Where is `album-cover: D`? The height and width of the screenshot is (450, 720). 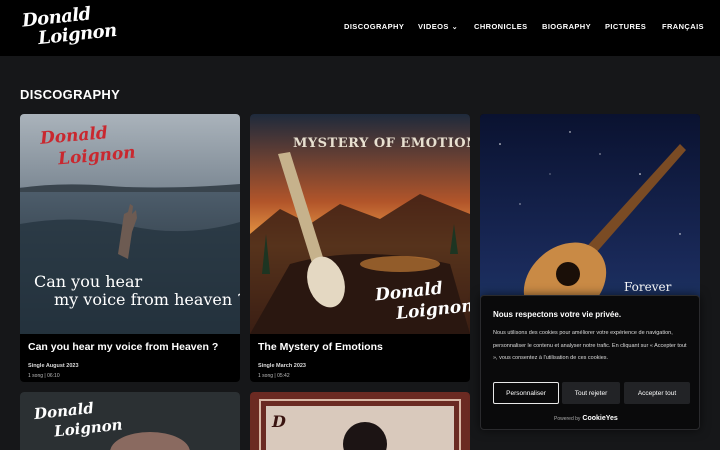
album-cover: D is located at coordinates (360, 421).